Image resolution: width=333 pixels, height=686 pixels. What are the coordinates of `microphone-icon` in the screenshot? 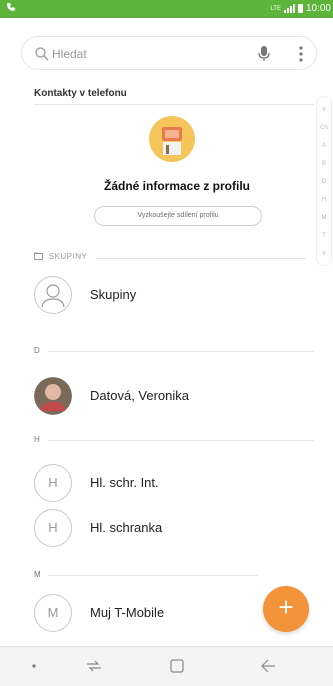 It's located at (264, 54).